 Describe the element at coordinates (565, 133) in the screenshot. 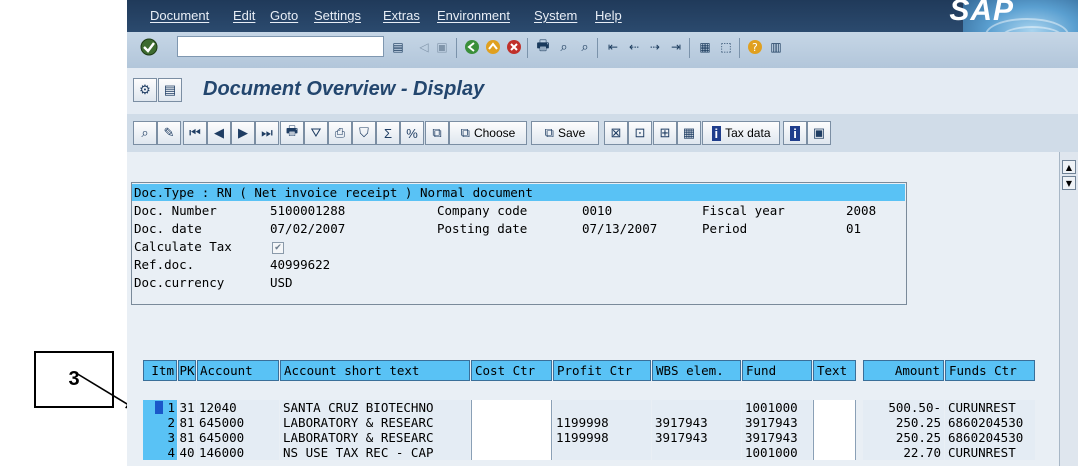

I see `save-layout-button: ⧉ Save` at that location.